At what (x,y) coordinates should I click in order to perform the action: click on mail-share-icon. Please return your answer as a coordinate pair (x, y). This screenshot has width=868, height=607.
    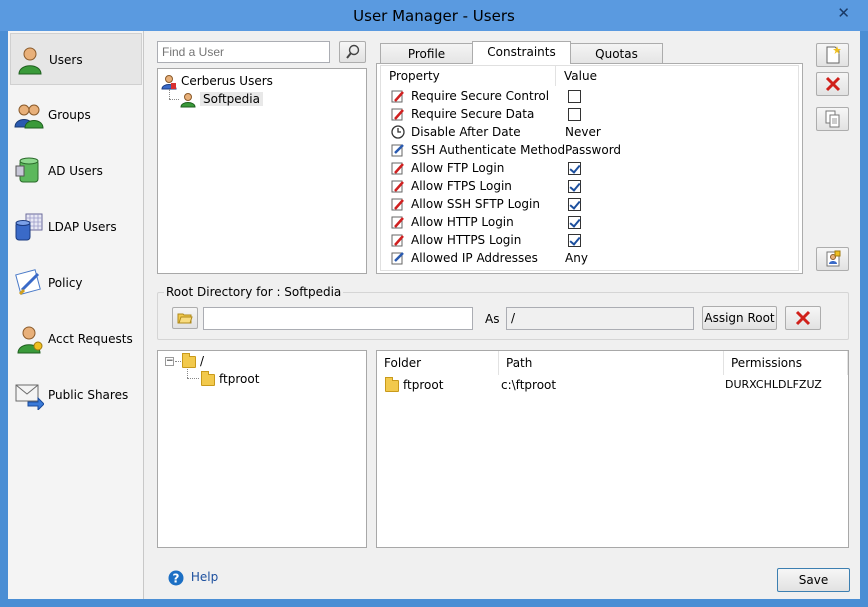
    Looking at the image, I should click on (29, 397).